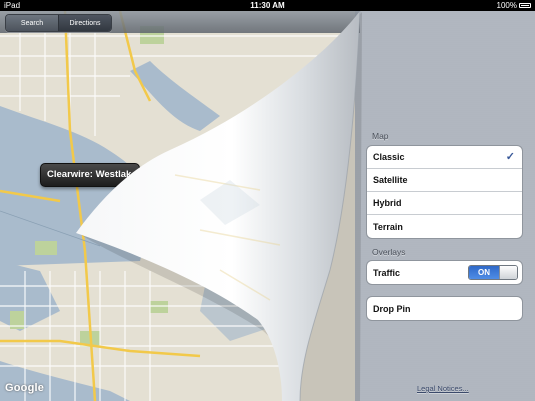 The height and width of the screenshot is (401, 535). I want to click on toggle-knob, so click(508, 272).